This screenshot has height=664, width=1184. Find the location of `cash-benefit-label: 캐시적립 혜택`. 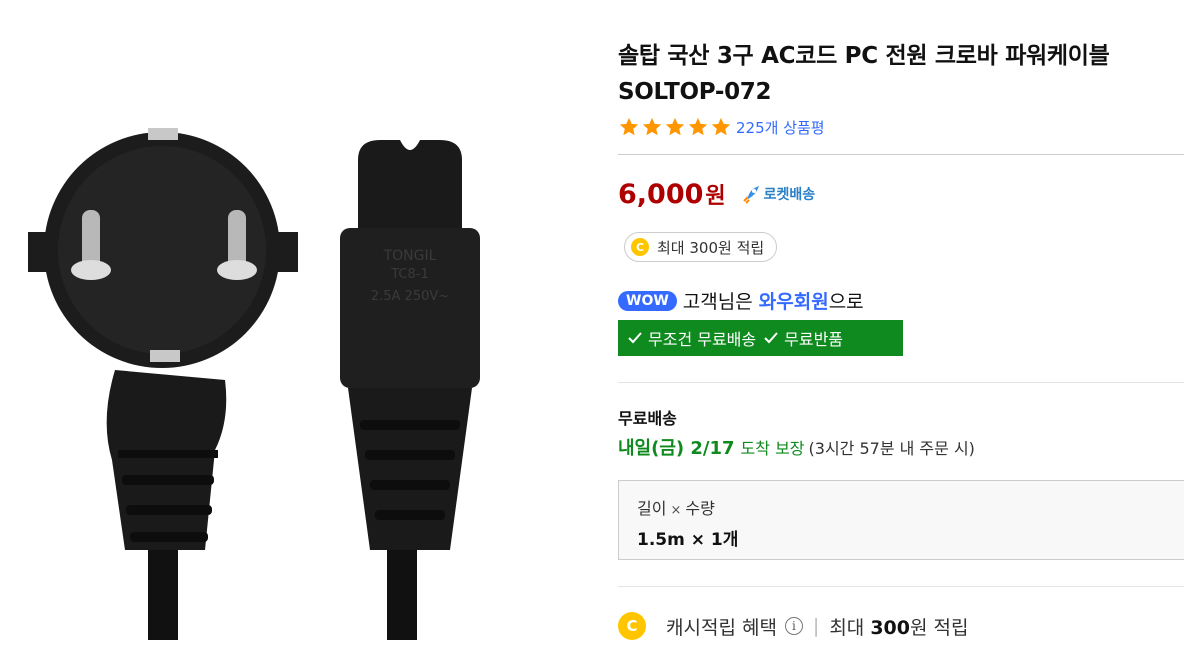

cash-benefit-label: 캐시적립 혜택 is located at coordinates (721, 627).